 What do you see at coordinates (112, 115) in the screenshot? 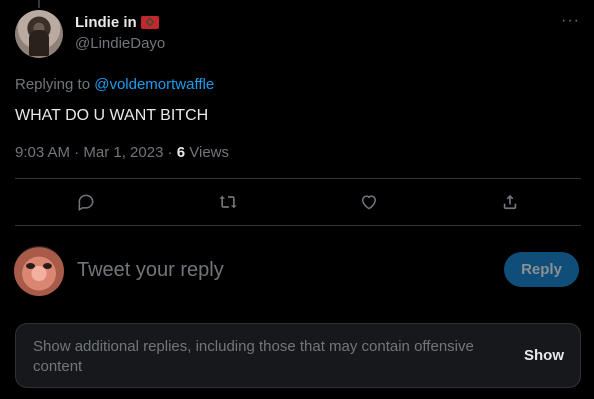
I see `tweet-text: WHAT DO U WANT BITCH` at bounding box center [112, 115].